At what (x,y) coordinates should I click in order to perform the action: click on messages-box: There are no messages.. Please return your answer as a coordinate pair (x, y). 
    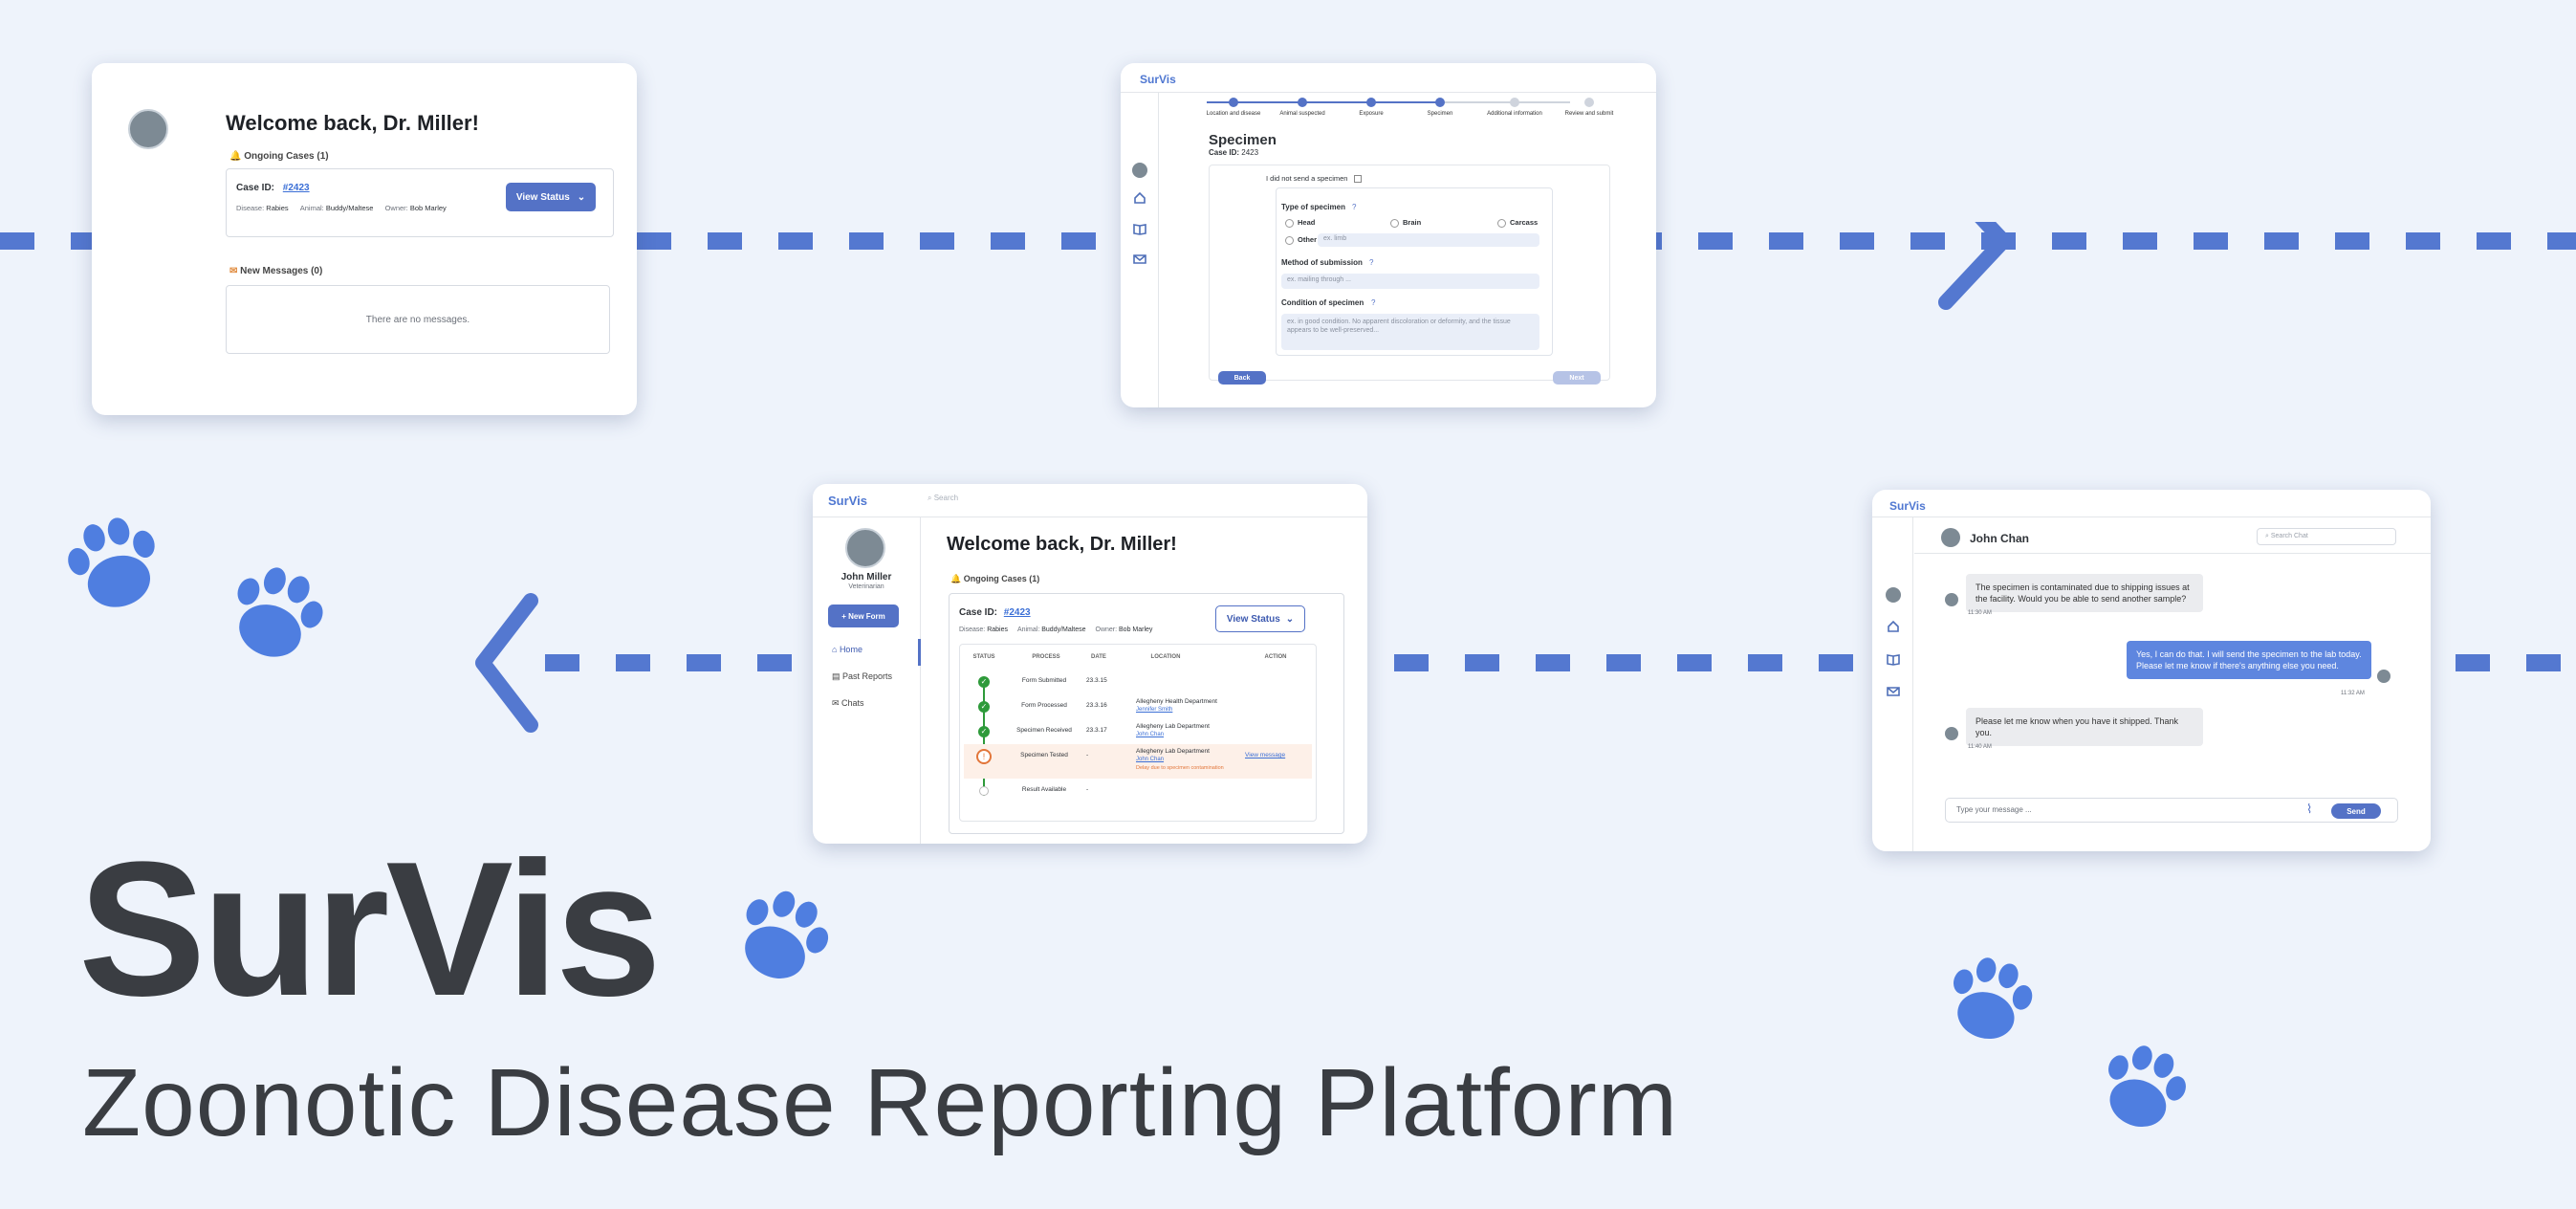
    Looking at the image, I should click on (418, 320).